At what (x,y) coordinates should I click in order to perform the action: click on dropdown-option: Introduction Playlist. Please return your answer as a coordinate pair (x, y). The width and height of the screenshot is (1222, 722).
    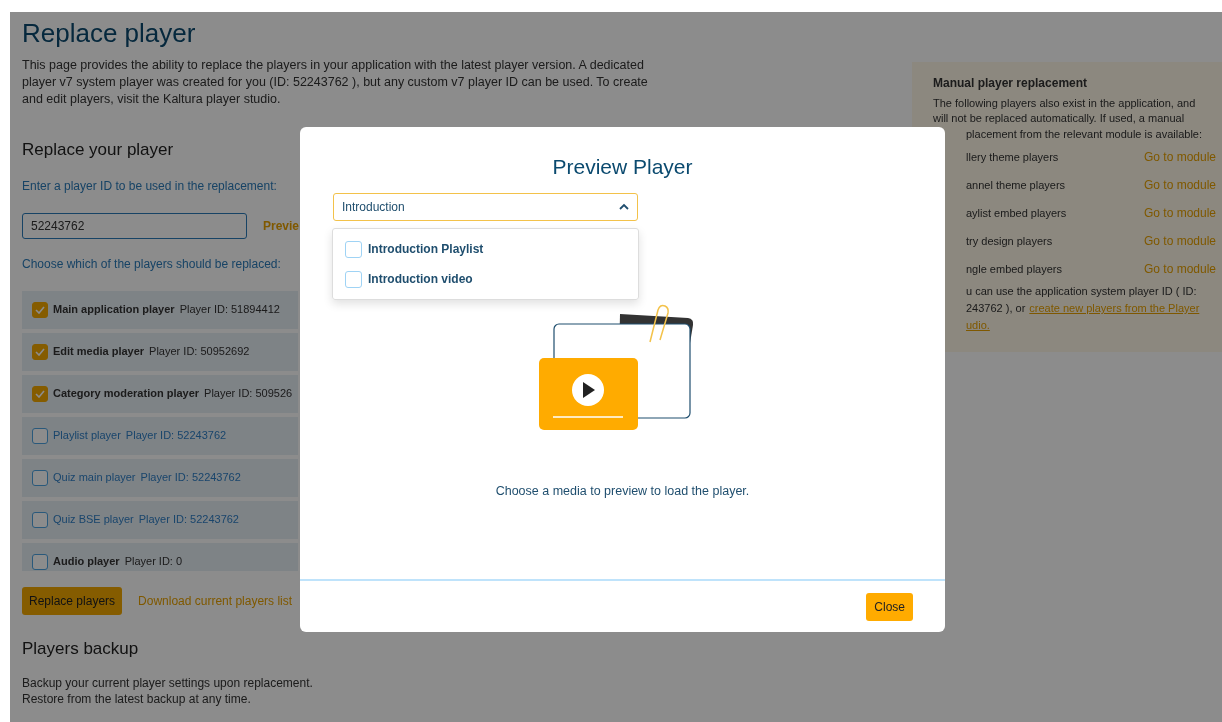
    Looking at the image, I should click on (485, 249).